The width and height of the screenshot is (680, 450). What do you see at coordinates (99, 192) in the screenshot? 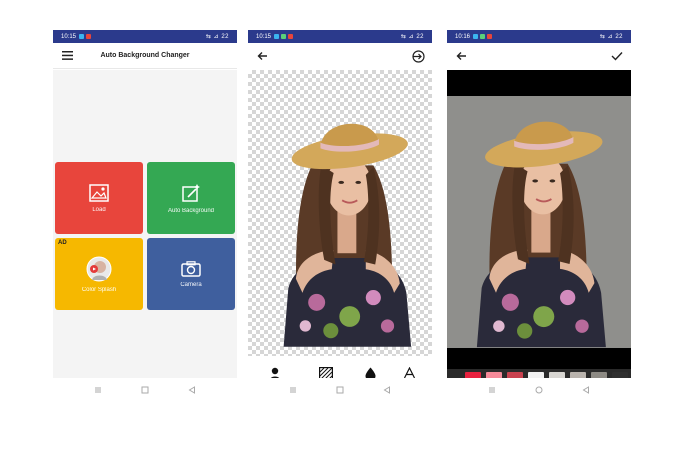
I see `image-icon` at bounding box center [99, 192].